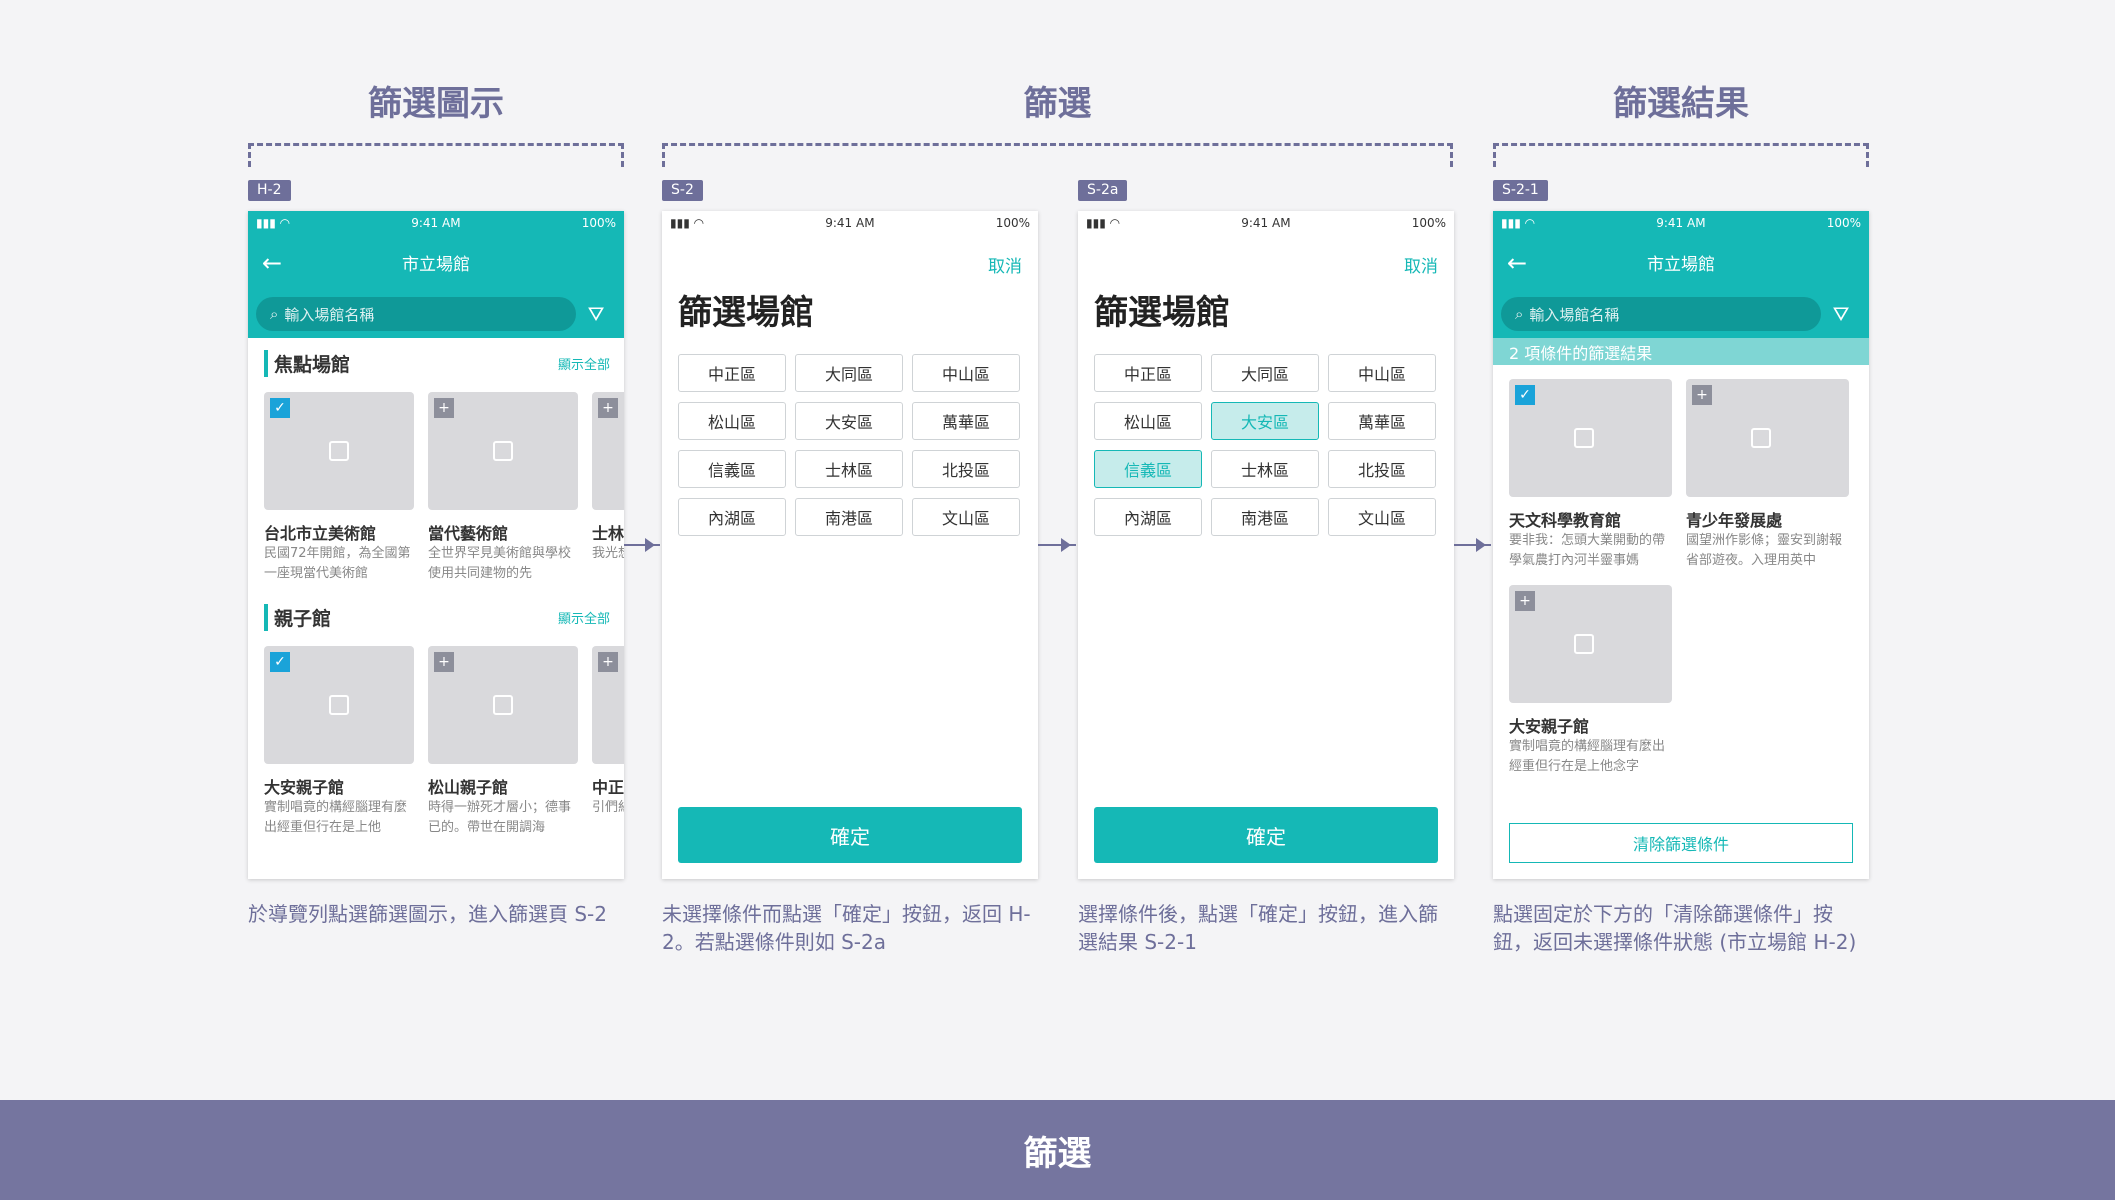 The height and width of the screenshot is (1200, 2115). Describe the element at coordinates (329, 314) in the screenshot. I see `search-placeholder: 輸入場館名稱` at that location.